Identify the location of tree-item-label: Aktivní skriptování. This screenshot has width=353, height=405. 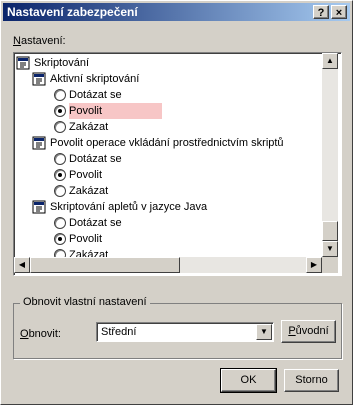
(95, 79).